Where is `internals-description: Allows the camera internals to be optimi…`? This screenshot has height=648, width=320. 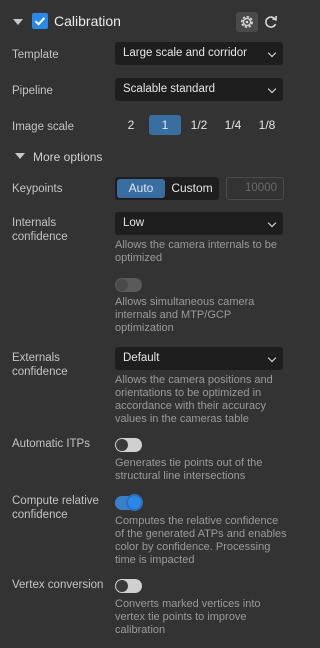
internals-description: Allows the camera internals to be optimi… is located at coordinates (196, 251).